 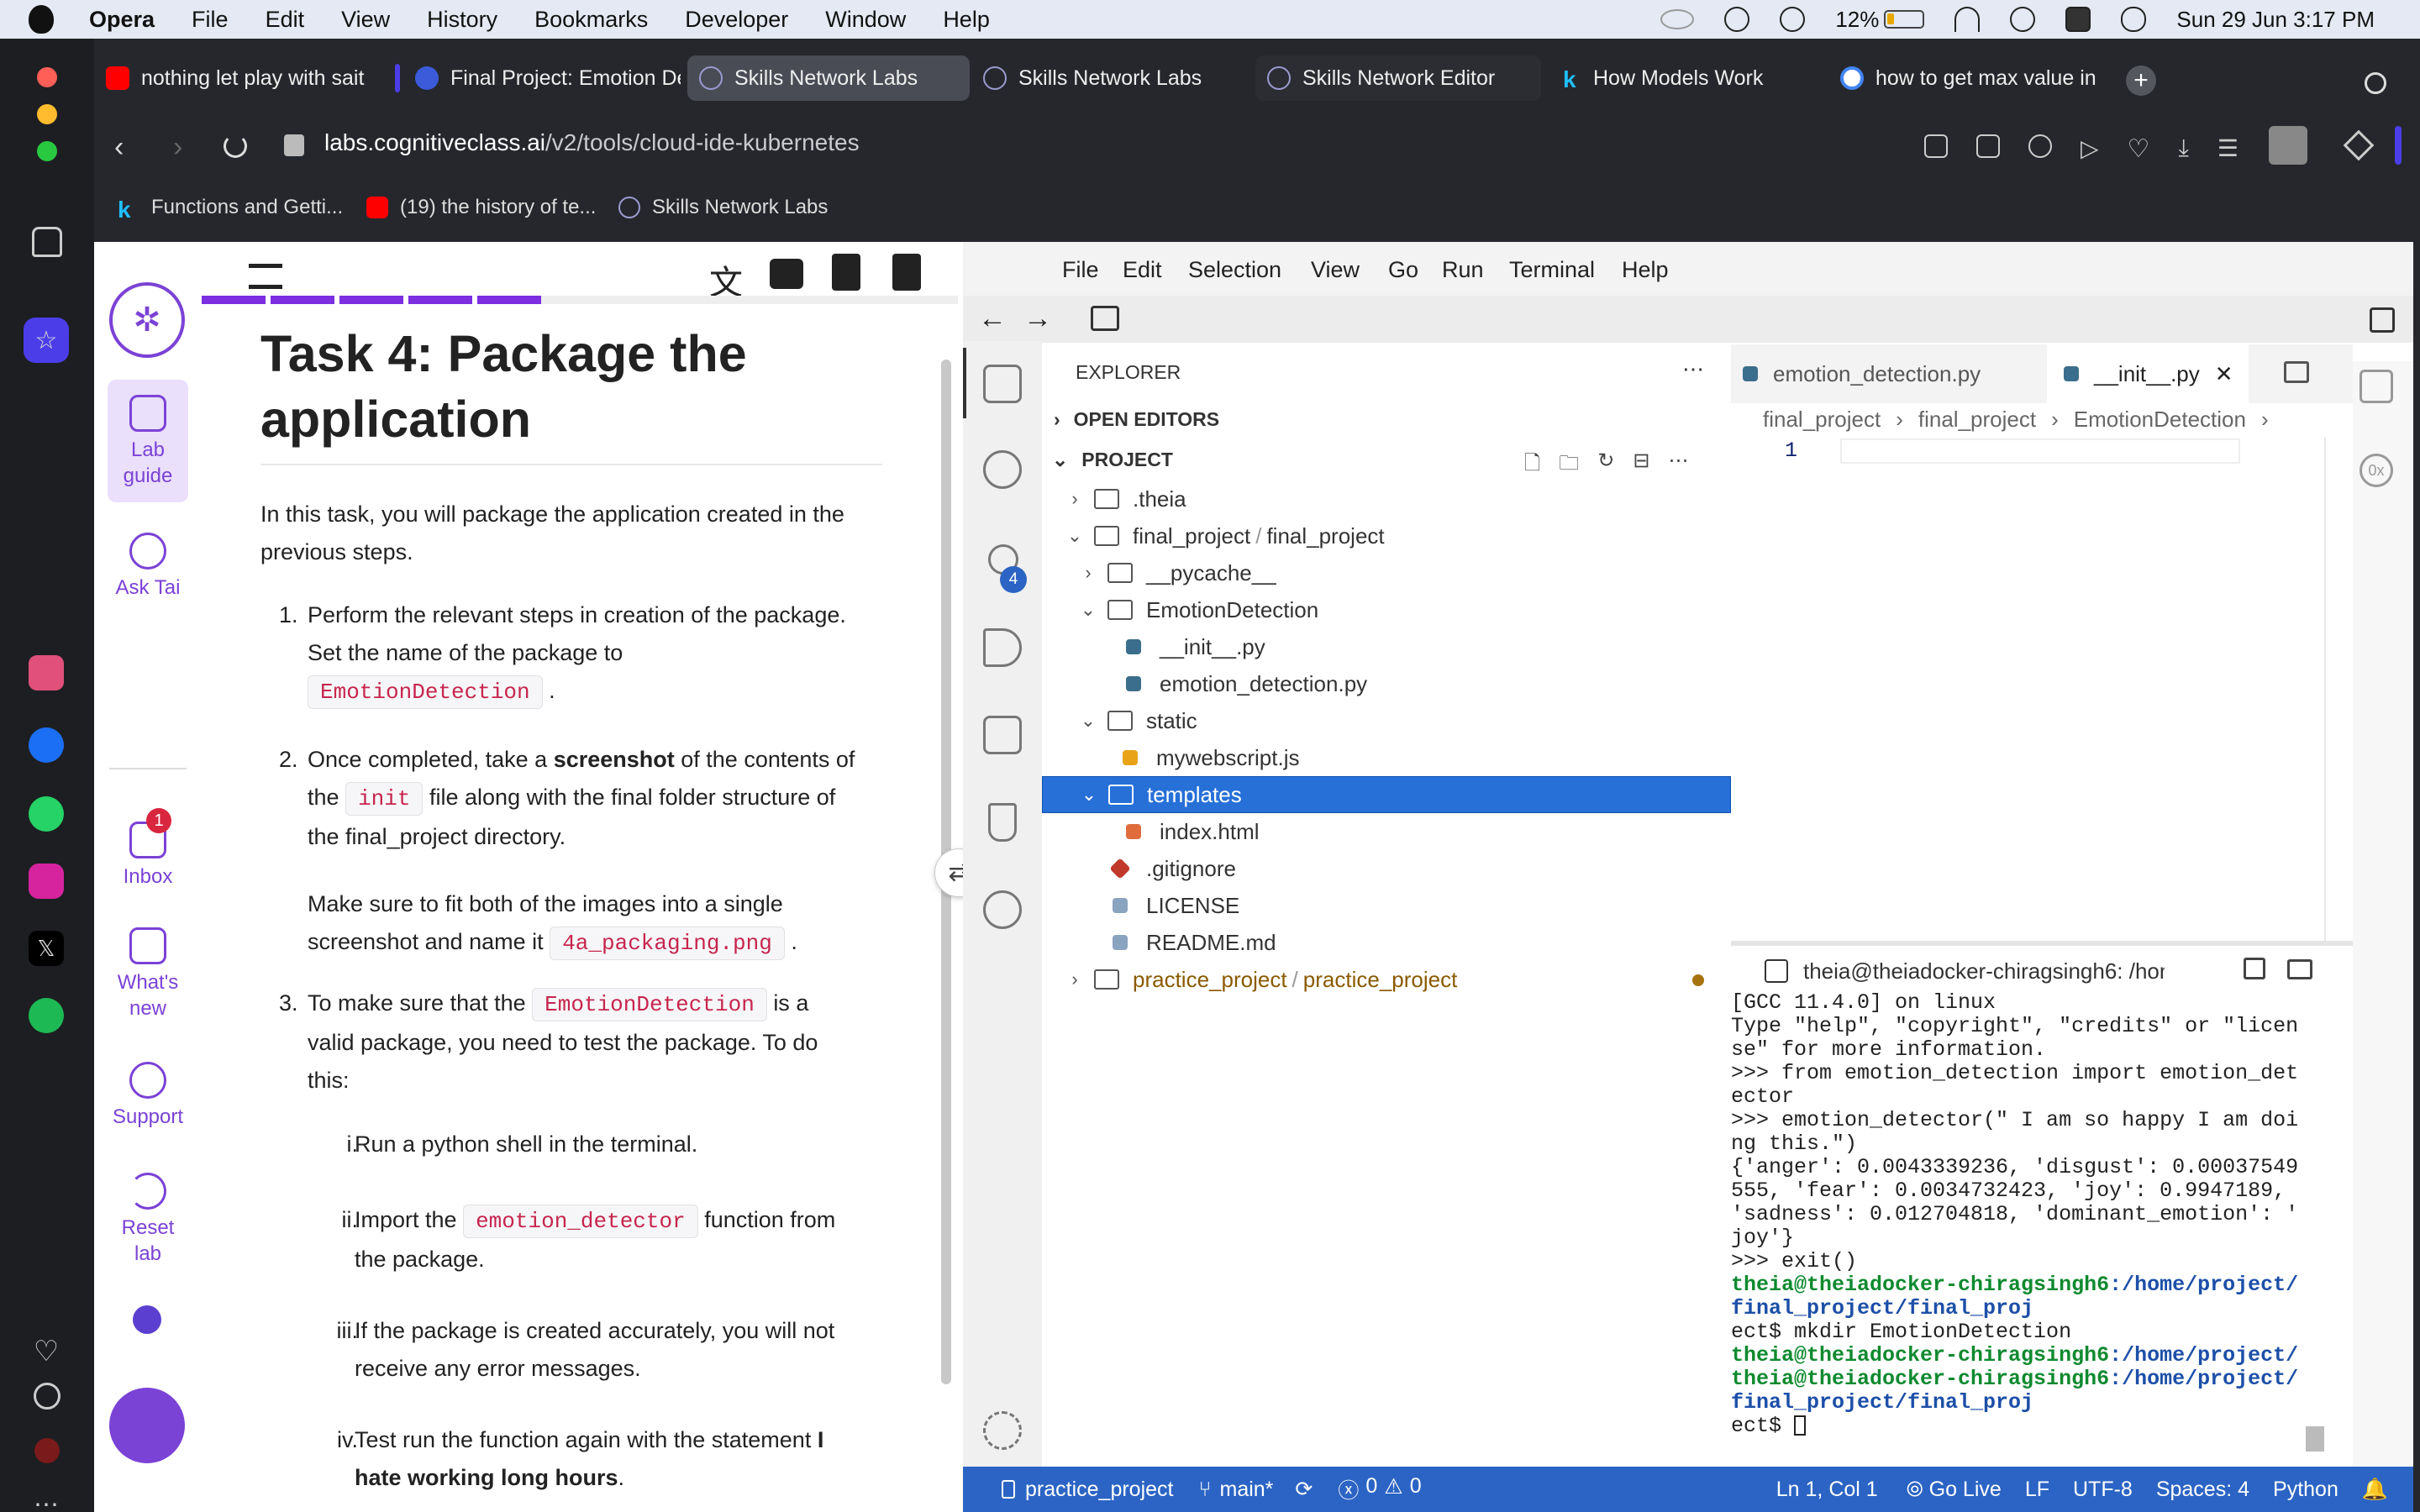 I want to click on reset-lab-nav-item: Reset lab, so click(x=148, y=1220).